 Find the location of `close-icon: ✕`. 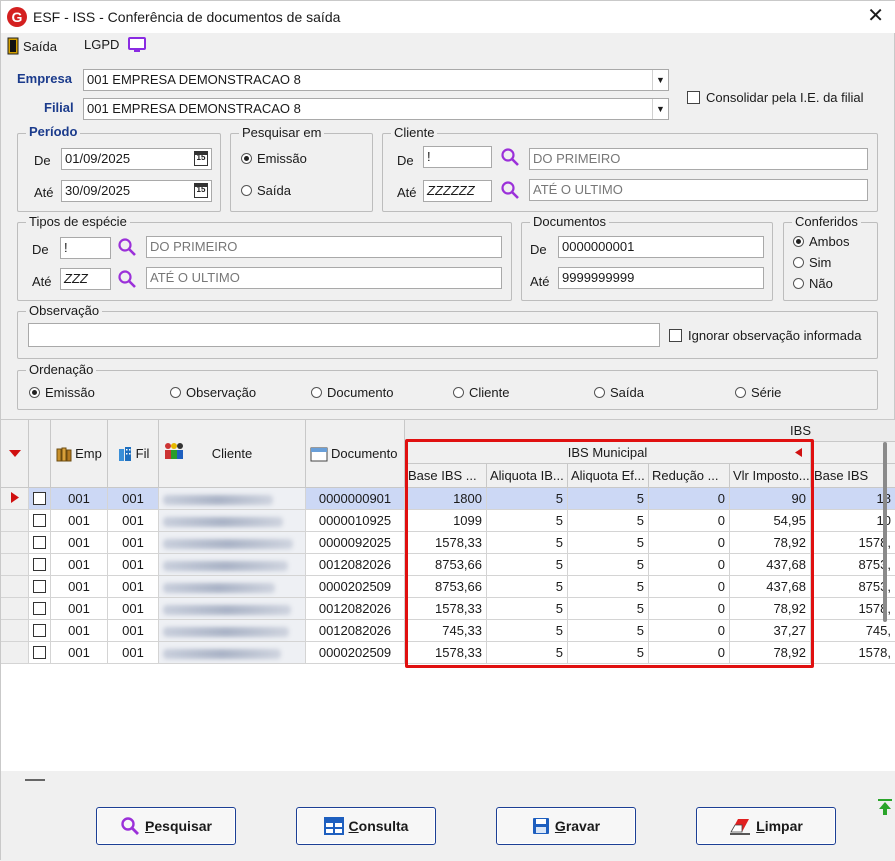

close-icon: ✕ is located at coordinates (875, 16).